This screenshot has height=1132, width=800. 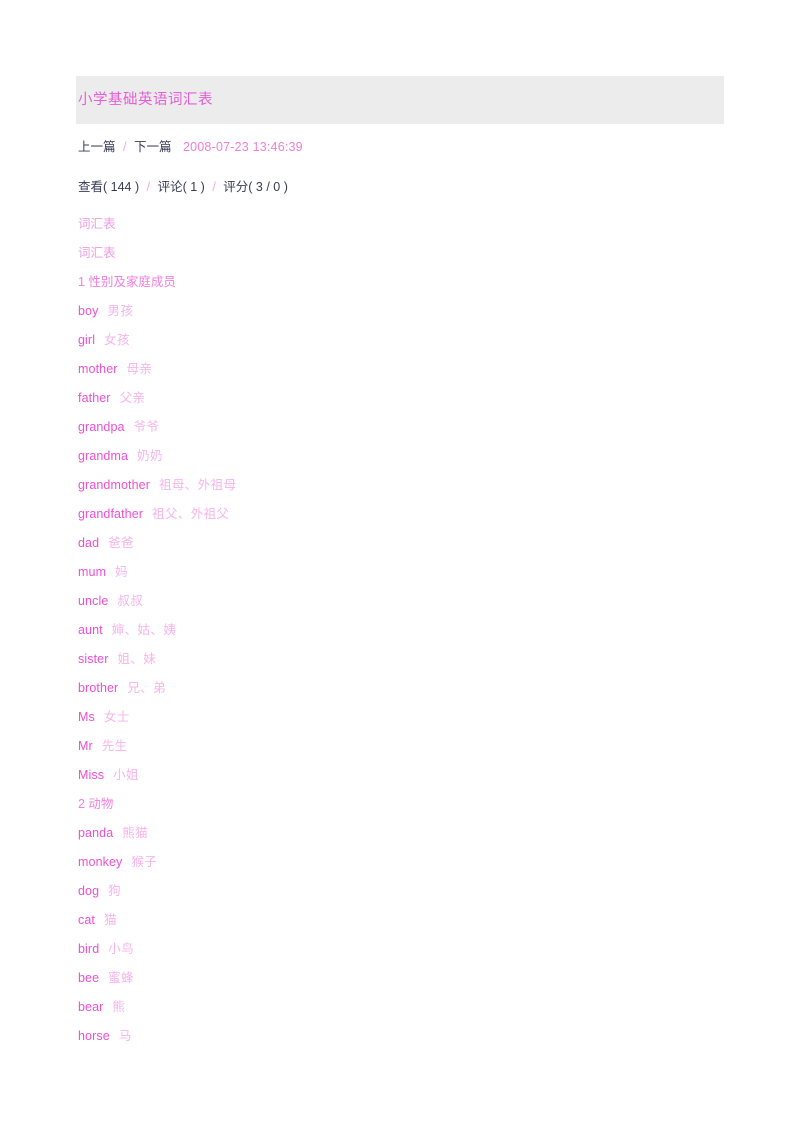 What do you see at coordinates (121, 978) in the screenshot?
I see `vocabulary-gloss: 蜜蜂` at bounding box center [121, 978].